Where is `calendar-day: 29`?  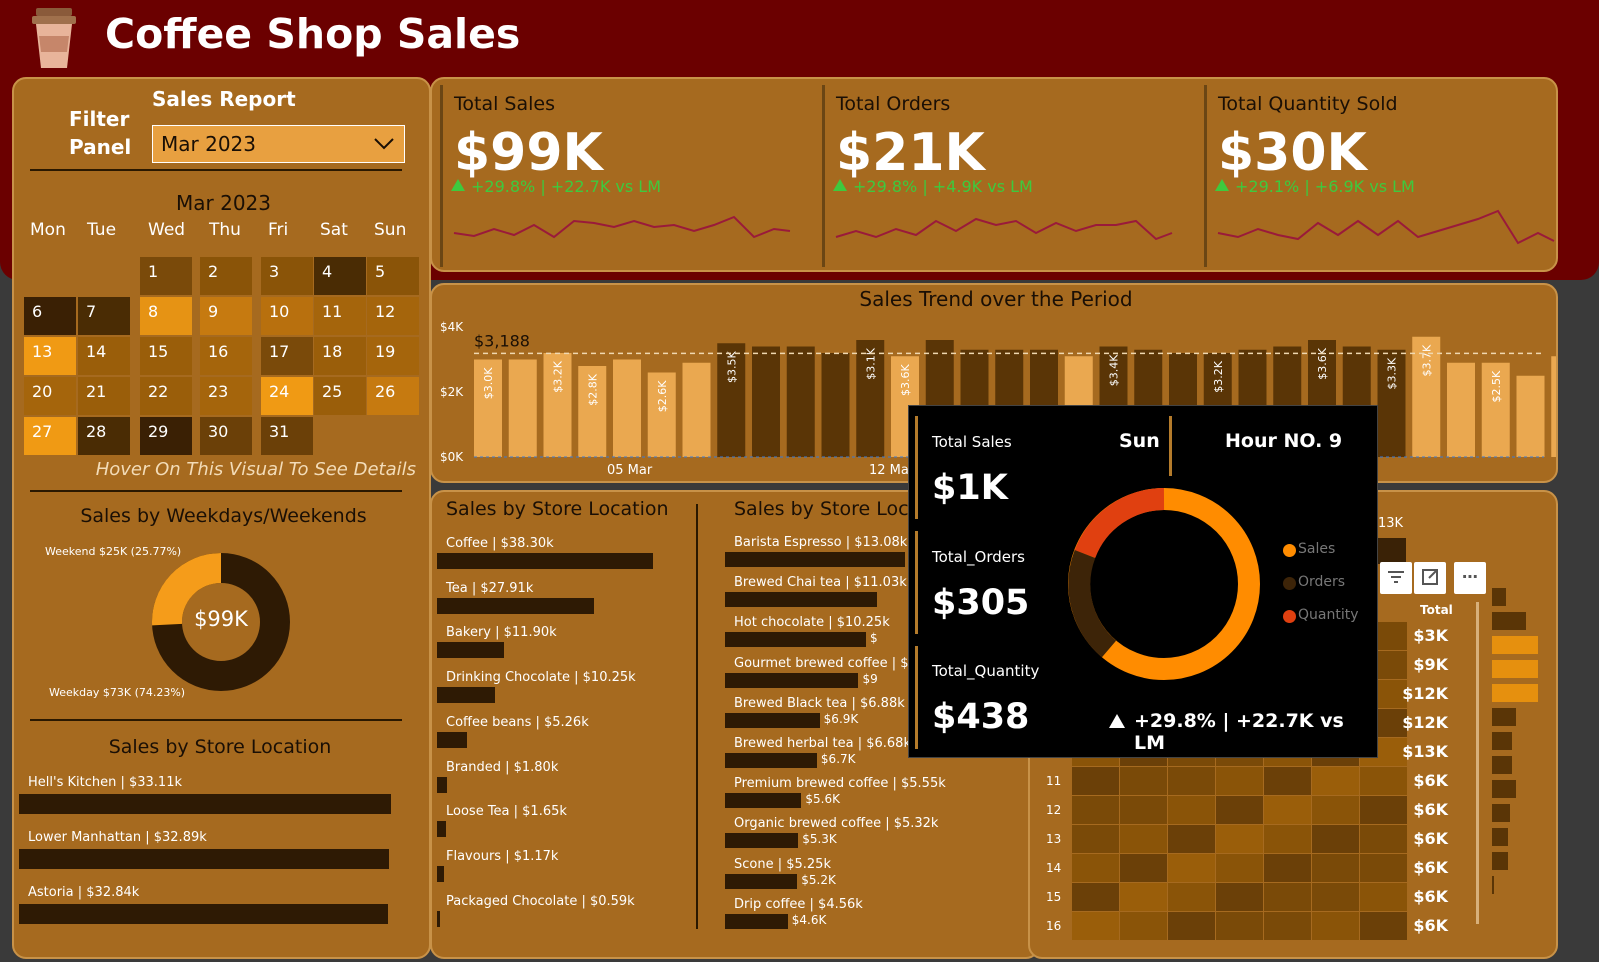 calendar-day: 29 is located at coordinates (166, 436).